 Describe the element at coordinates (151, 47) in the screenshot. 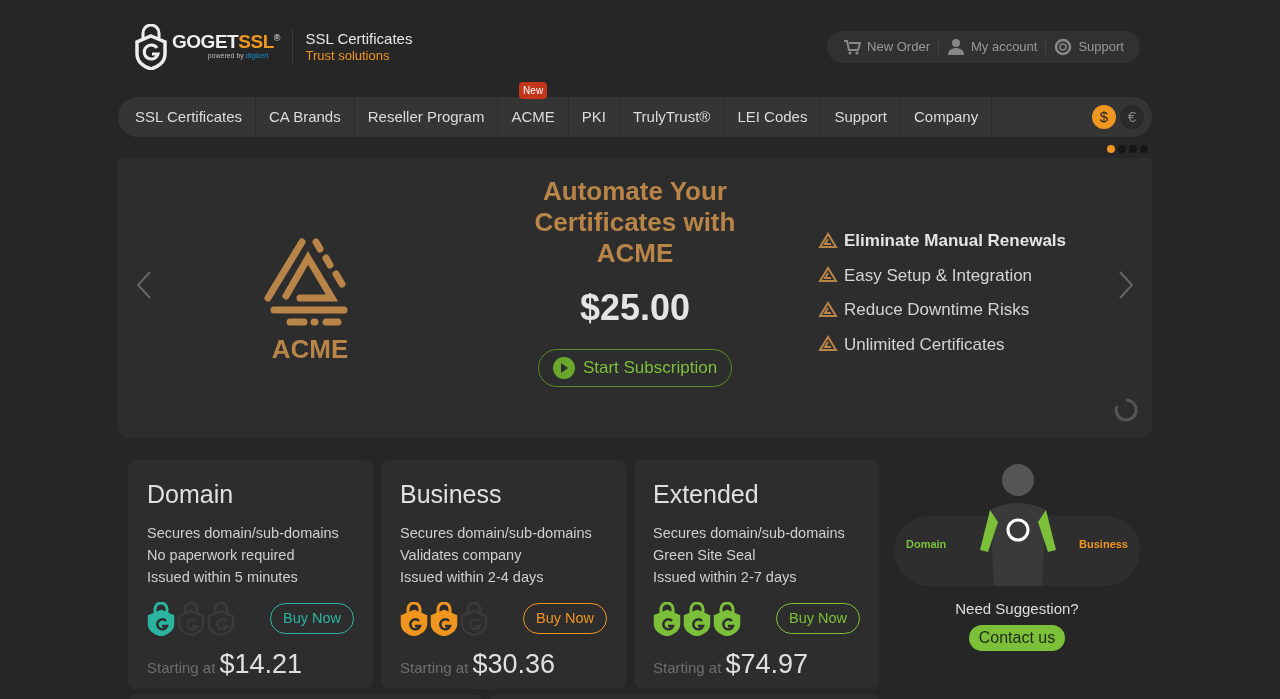

I see `shield-logo-icon` at that location.